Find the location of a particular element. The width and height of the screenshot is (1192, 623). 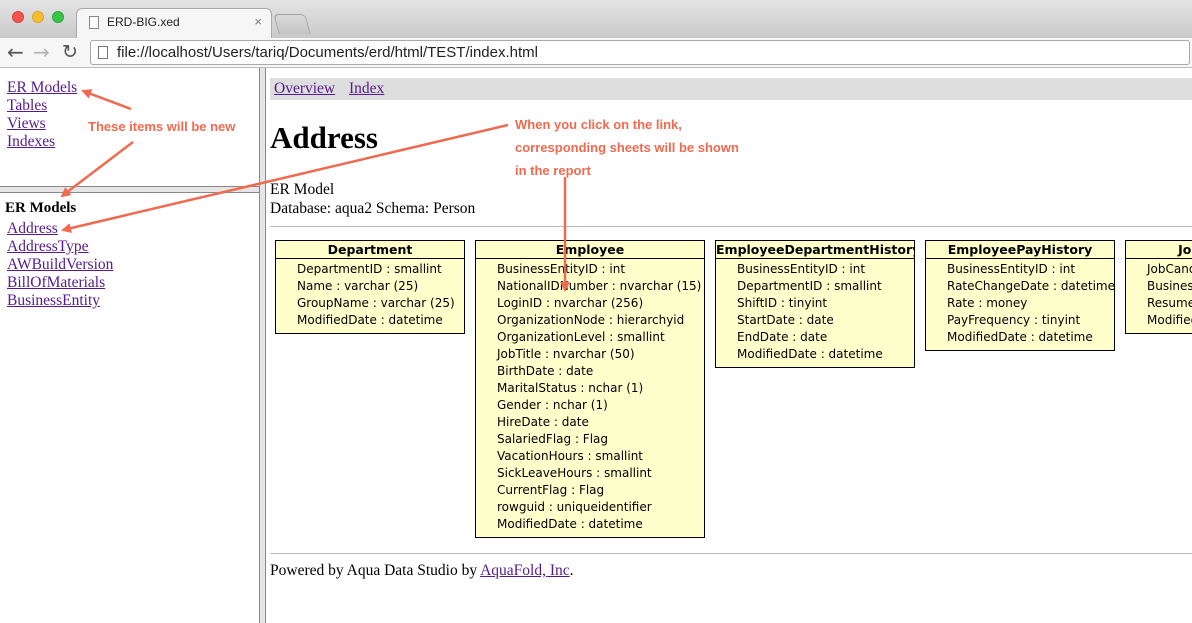

maximize-window-button is located at coordinates (58, 17).